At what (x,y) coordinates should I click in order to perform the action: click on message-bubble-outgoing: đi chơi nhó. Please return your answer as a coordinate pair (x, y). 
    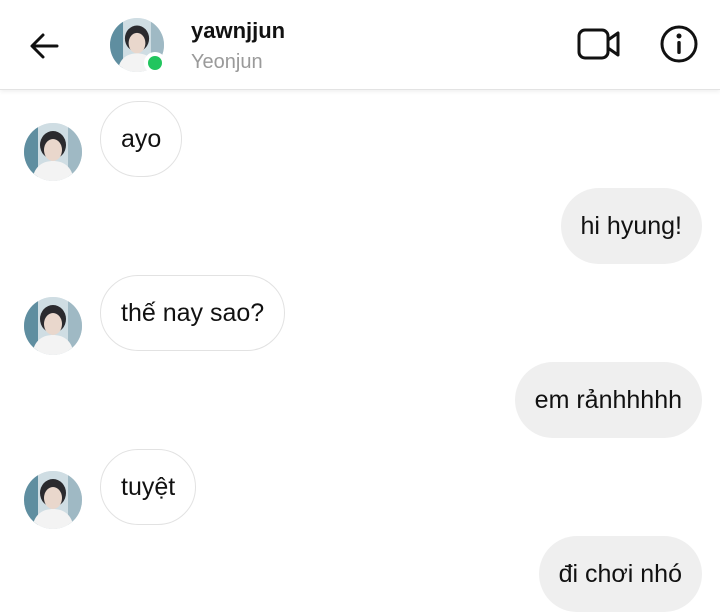
    Looking at the image, I should click on (620, 574).